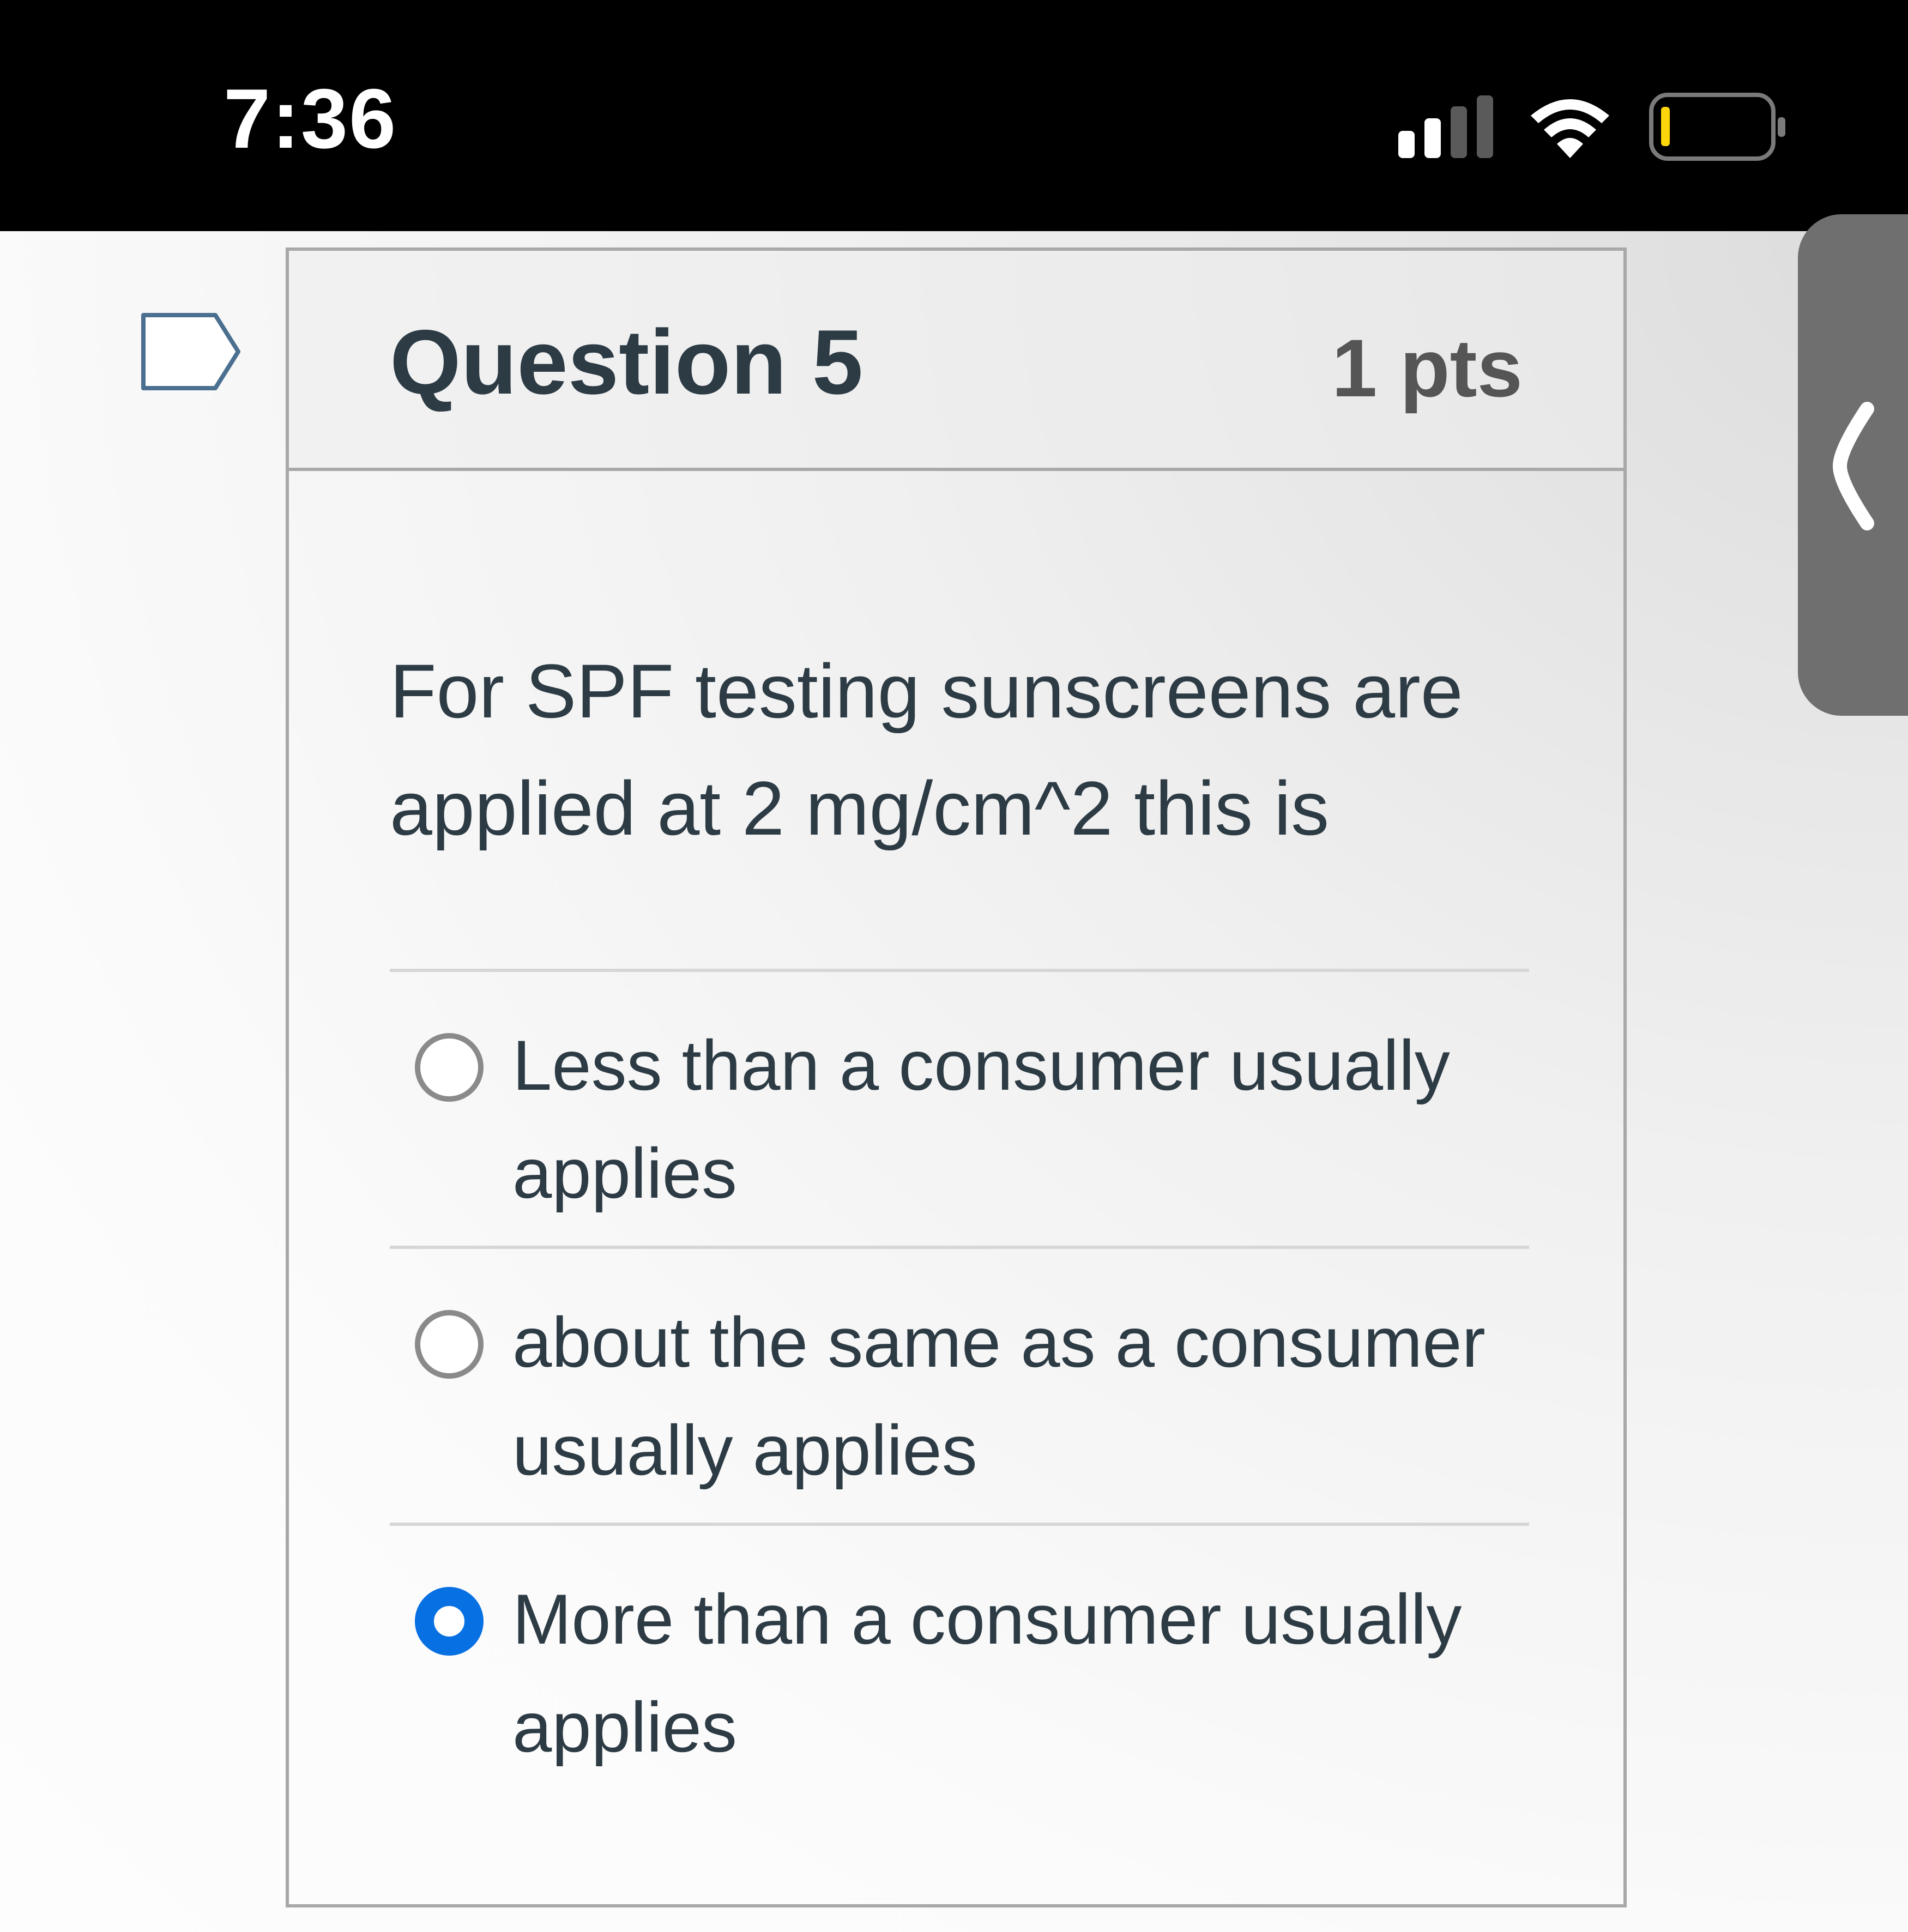  What do you see at coordinates (450, 1621) in the screenshot?
I see `radio-button-selected` at bounding box center [450, 1621].